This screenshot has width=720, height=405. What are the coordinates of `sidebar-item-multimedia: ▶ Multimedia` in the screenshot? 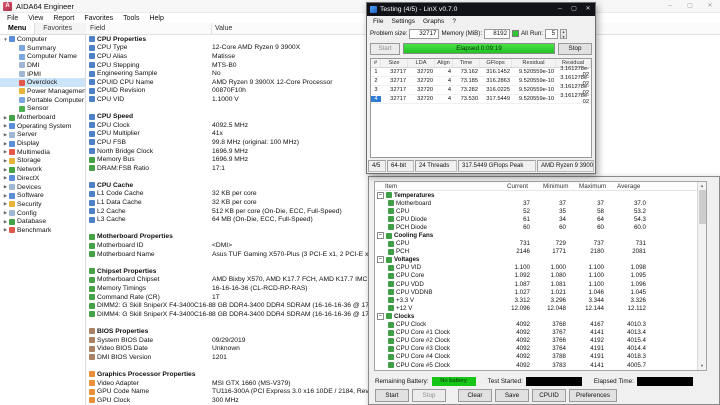 It's located at (42, 152).